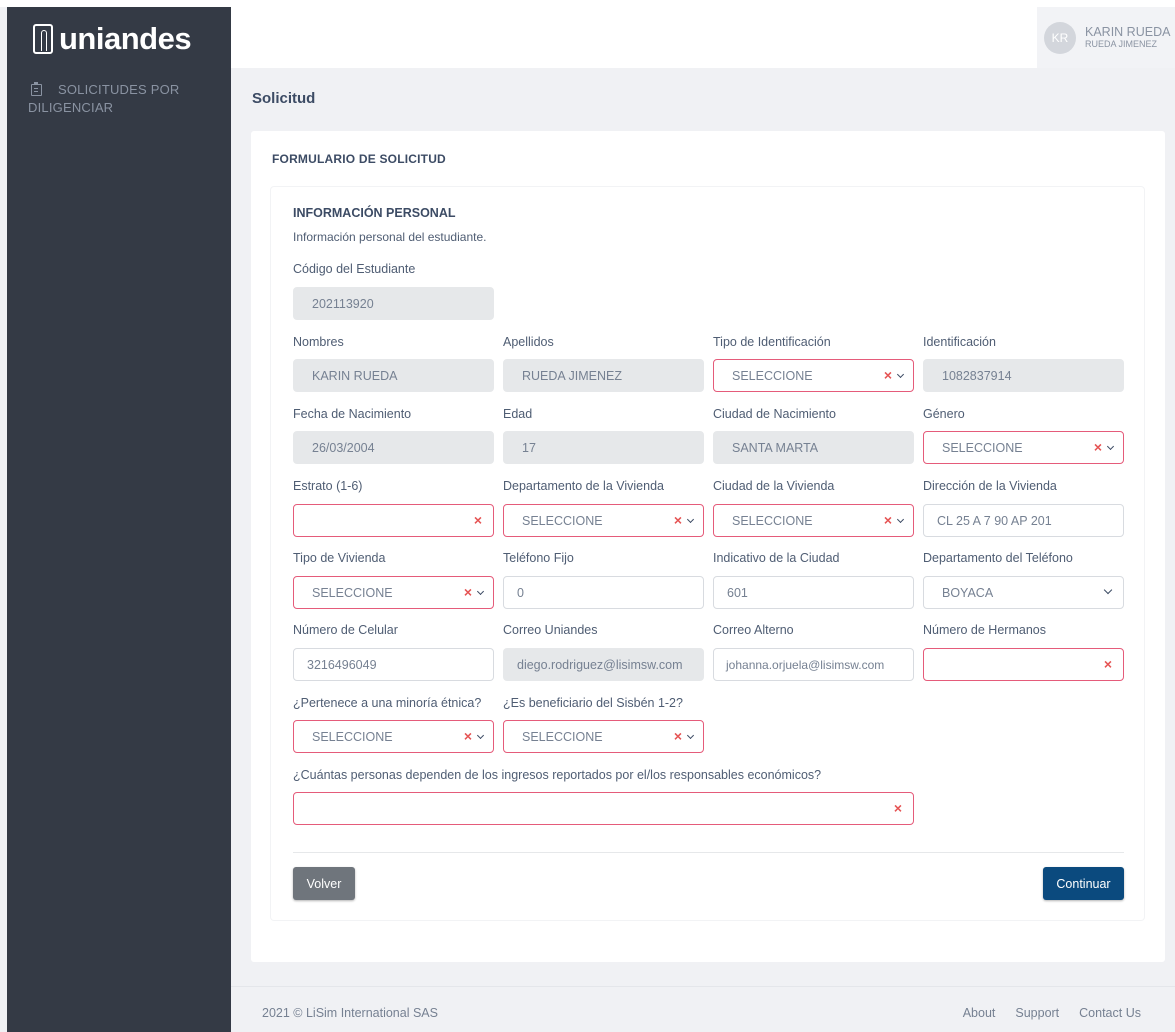 This screenshot has height=1032, width=1175. Describe the element at coordinates (603, 447) in the screenshot. I see `edad-field: 17` at that location.